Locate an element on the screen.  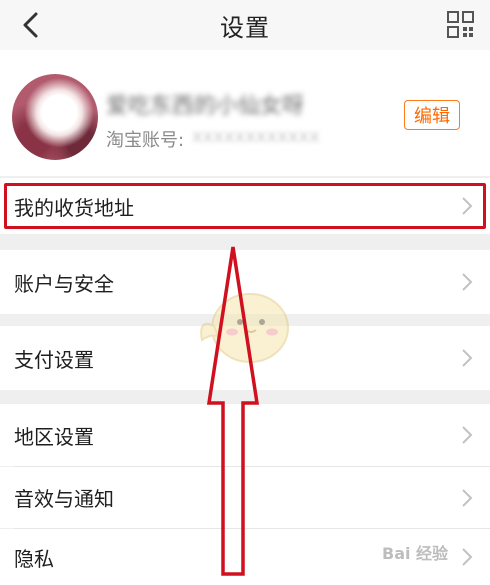
chevron-left-icon is located at coordinates (30, 25).